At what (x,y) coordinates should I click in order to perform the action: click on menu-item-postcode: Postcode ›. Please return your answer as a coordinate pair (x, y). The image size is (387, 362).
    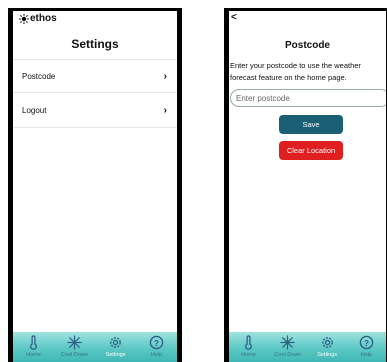
    Looking at the image, I should click on (95, 76).